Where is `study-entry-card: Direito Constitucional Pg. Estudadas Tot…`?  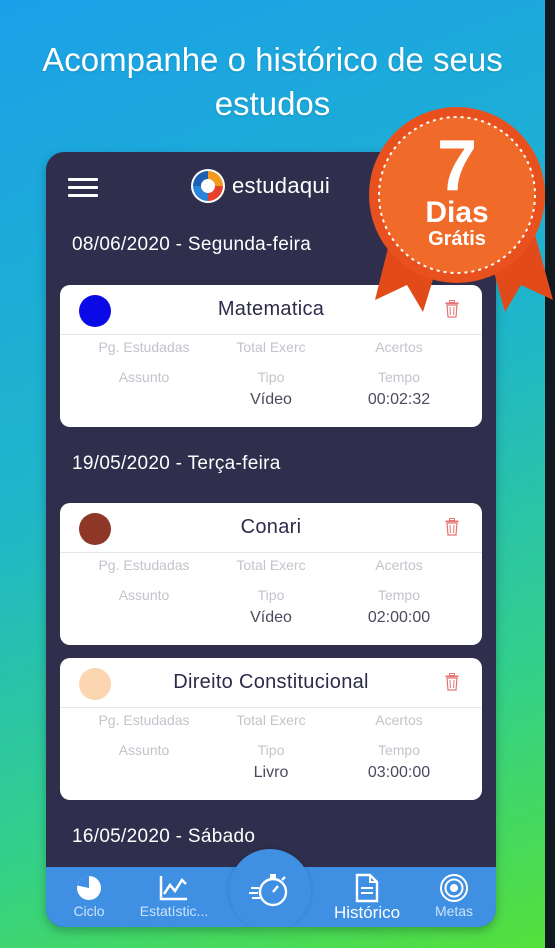
study-entry-card: Direito Constitucional Pg. Estudadas Tot… is located at coordinates (271, 729).